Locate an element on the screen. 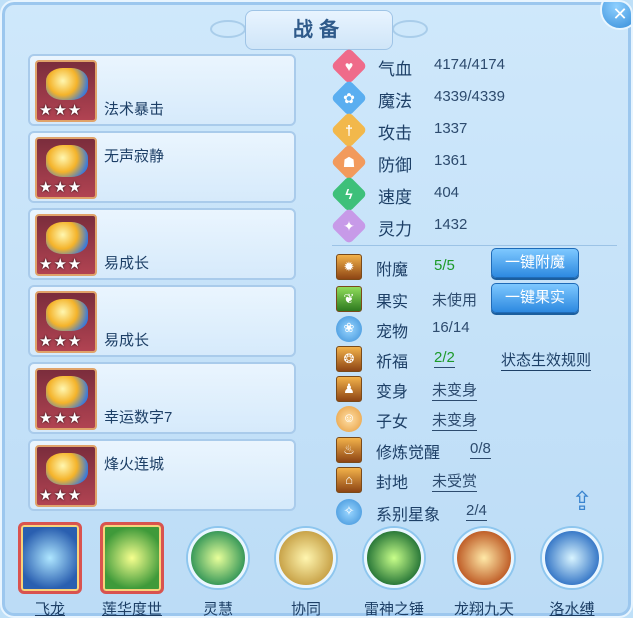 The width and height of the screenshot is (633, 618). equipment-slot-6: ★★★ 烽火连城 is located at coordinates (162, 475).